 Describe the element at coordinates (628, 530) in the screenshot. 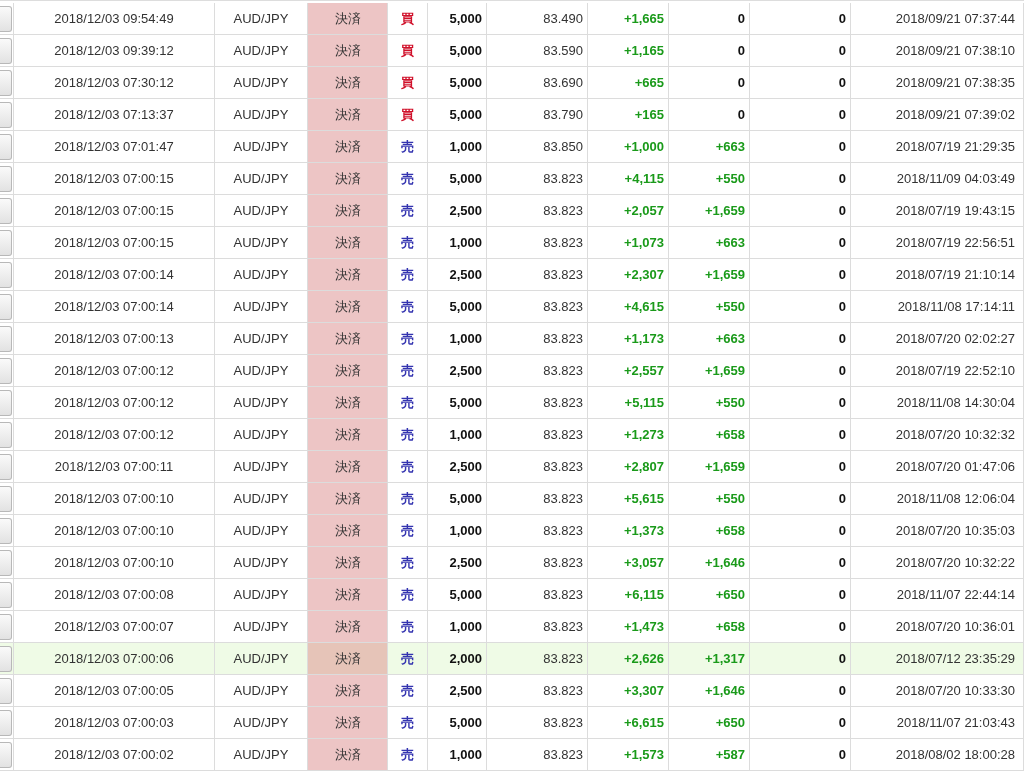

I see `table-cell: +1,373` at that location.